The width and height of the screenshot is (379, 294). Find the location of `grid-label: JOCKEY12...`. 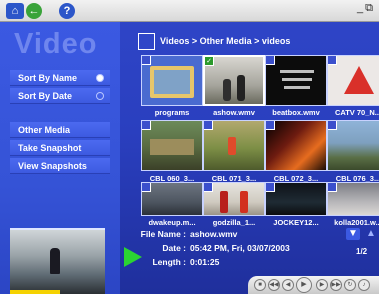

grid-label: JOCKEY12... is located at coordinates (296, 222).